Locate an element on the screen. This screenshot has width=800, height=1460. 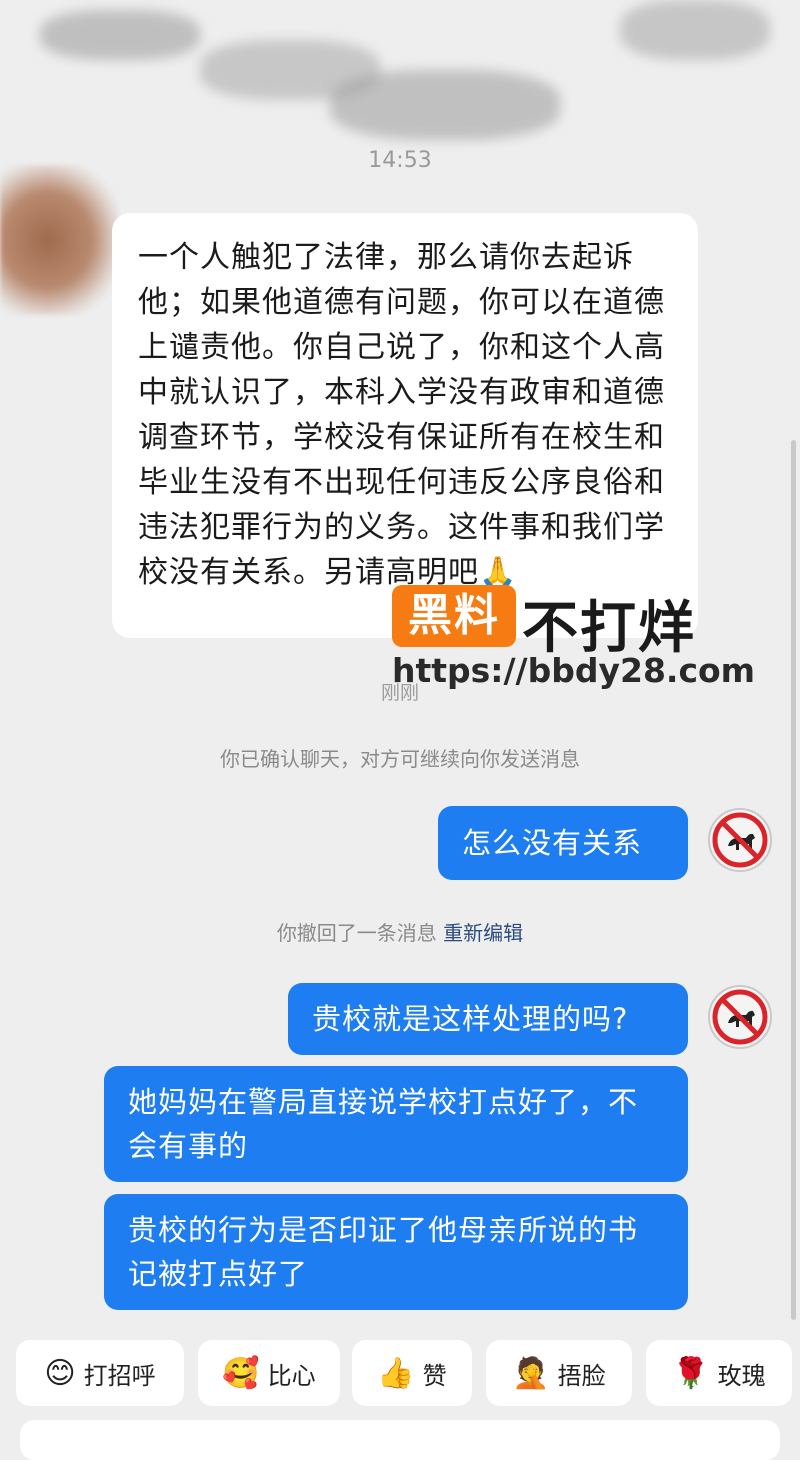
re-edit-link: 重新编辑 is located at coordinates (483, 933).